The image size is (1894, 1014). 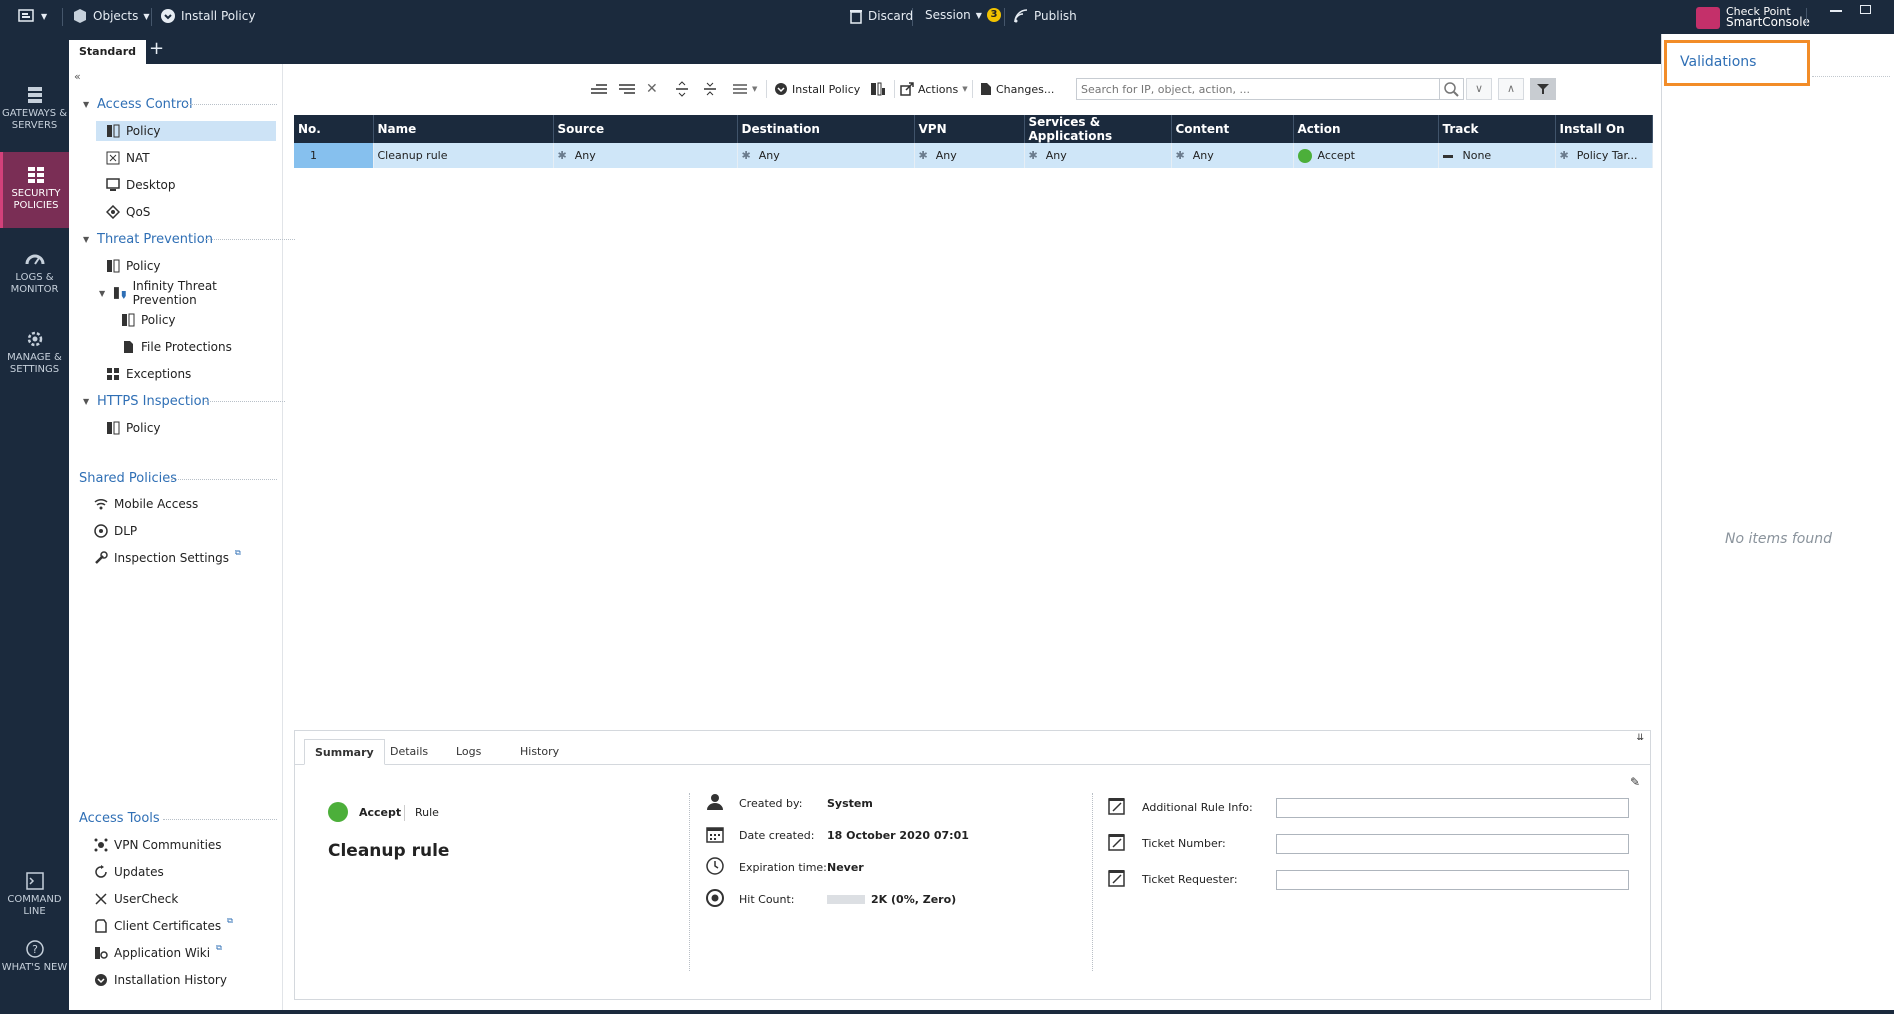 I want to click on minimize-button, so click(x=1836, y=11).